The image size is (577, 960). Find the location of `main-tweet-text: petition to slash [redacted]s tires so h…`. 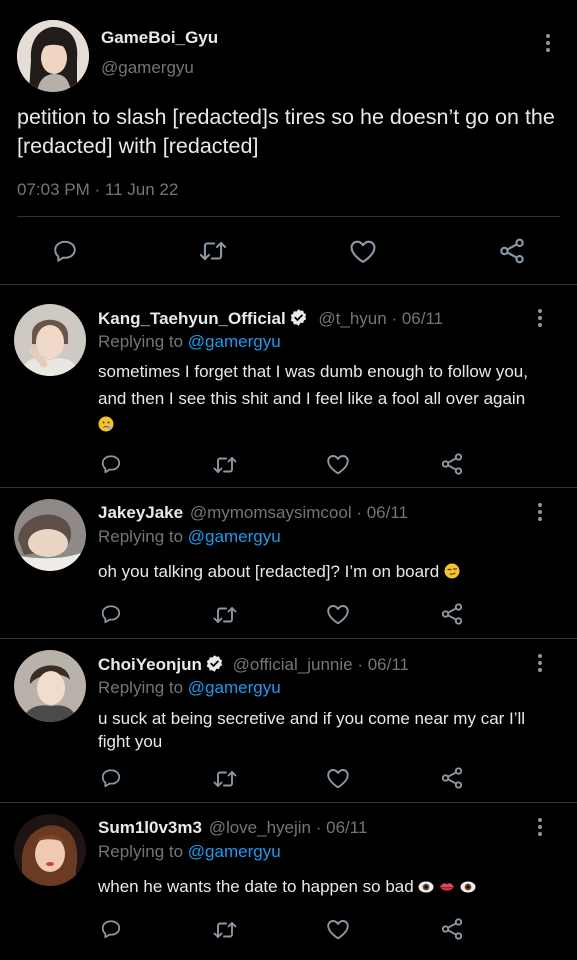

main-tweet-text: petition to slash [redacted]s tires so h… is located at coordinates (286, 131).